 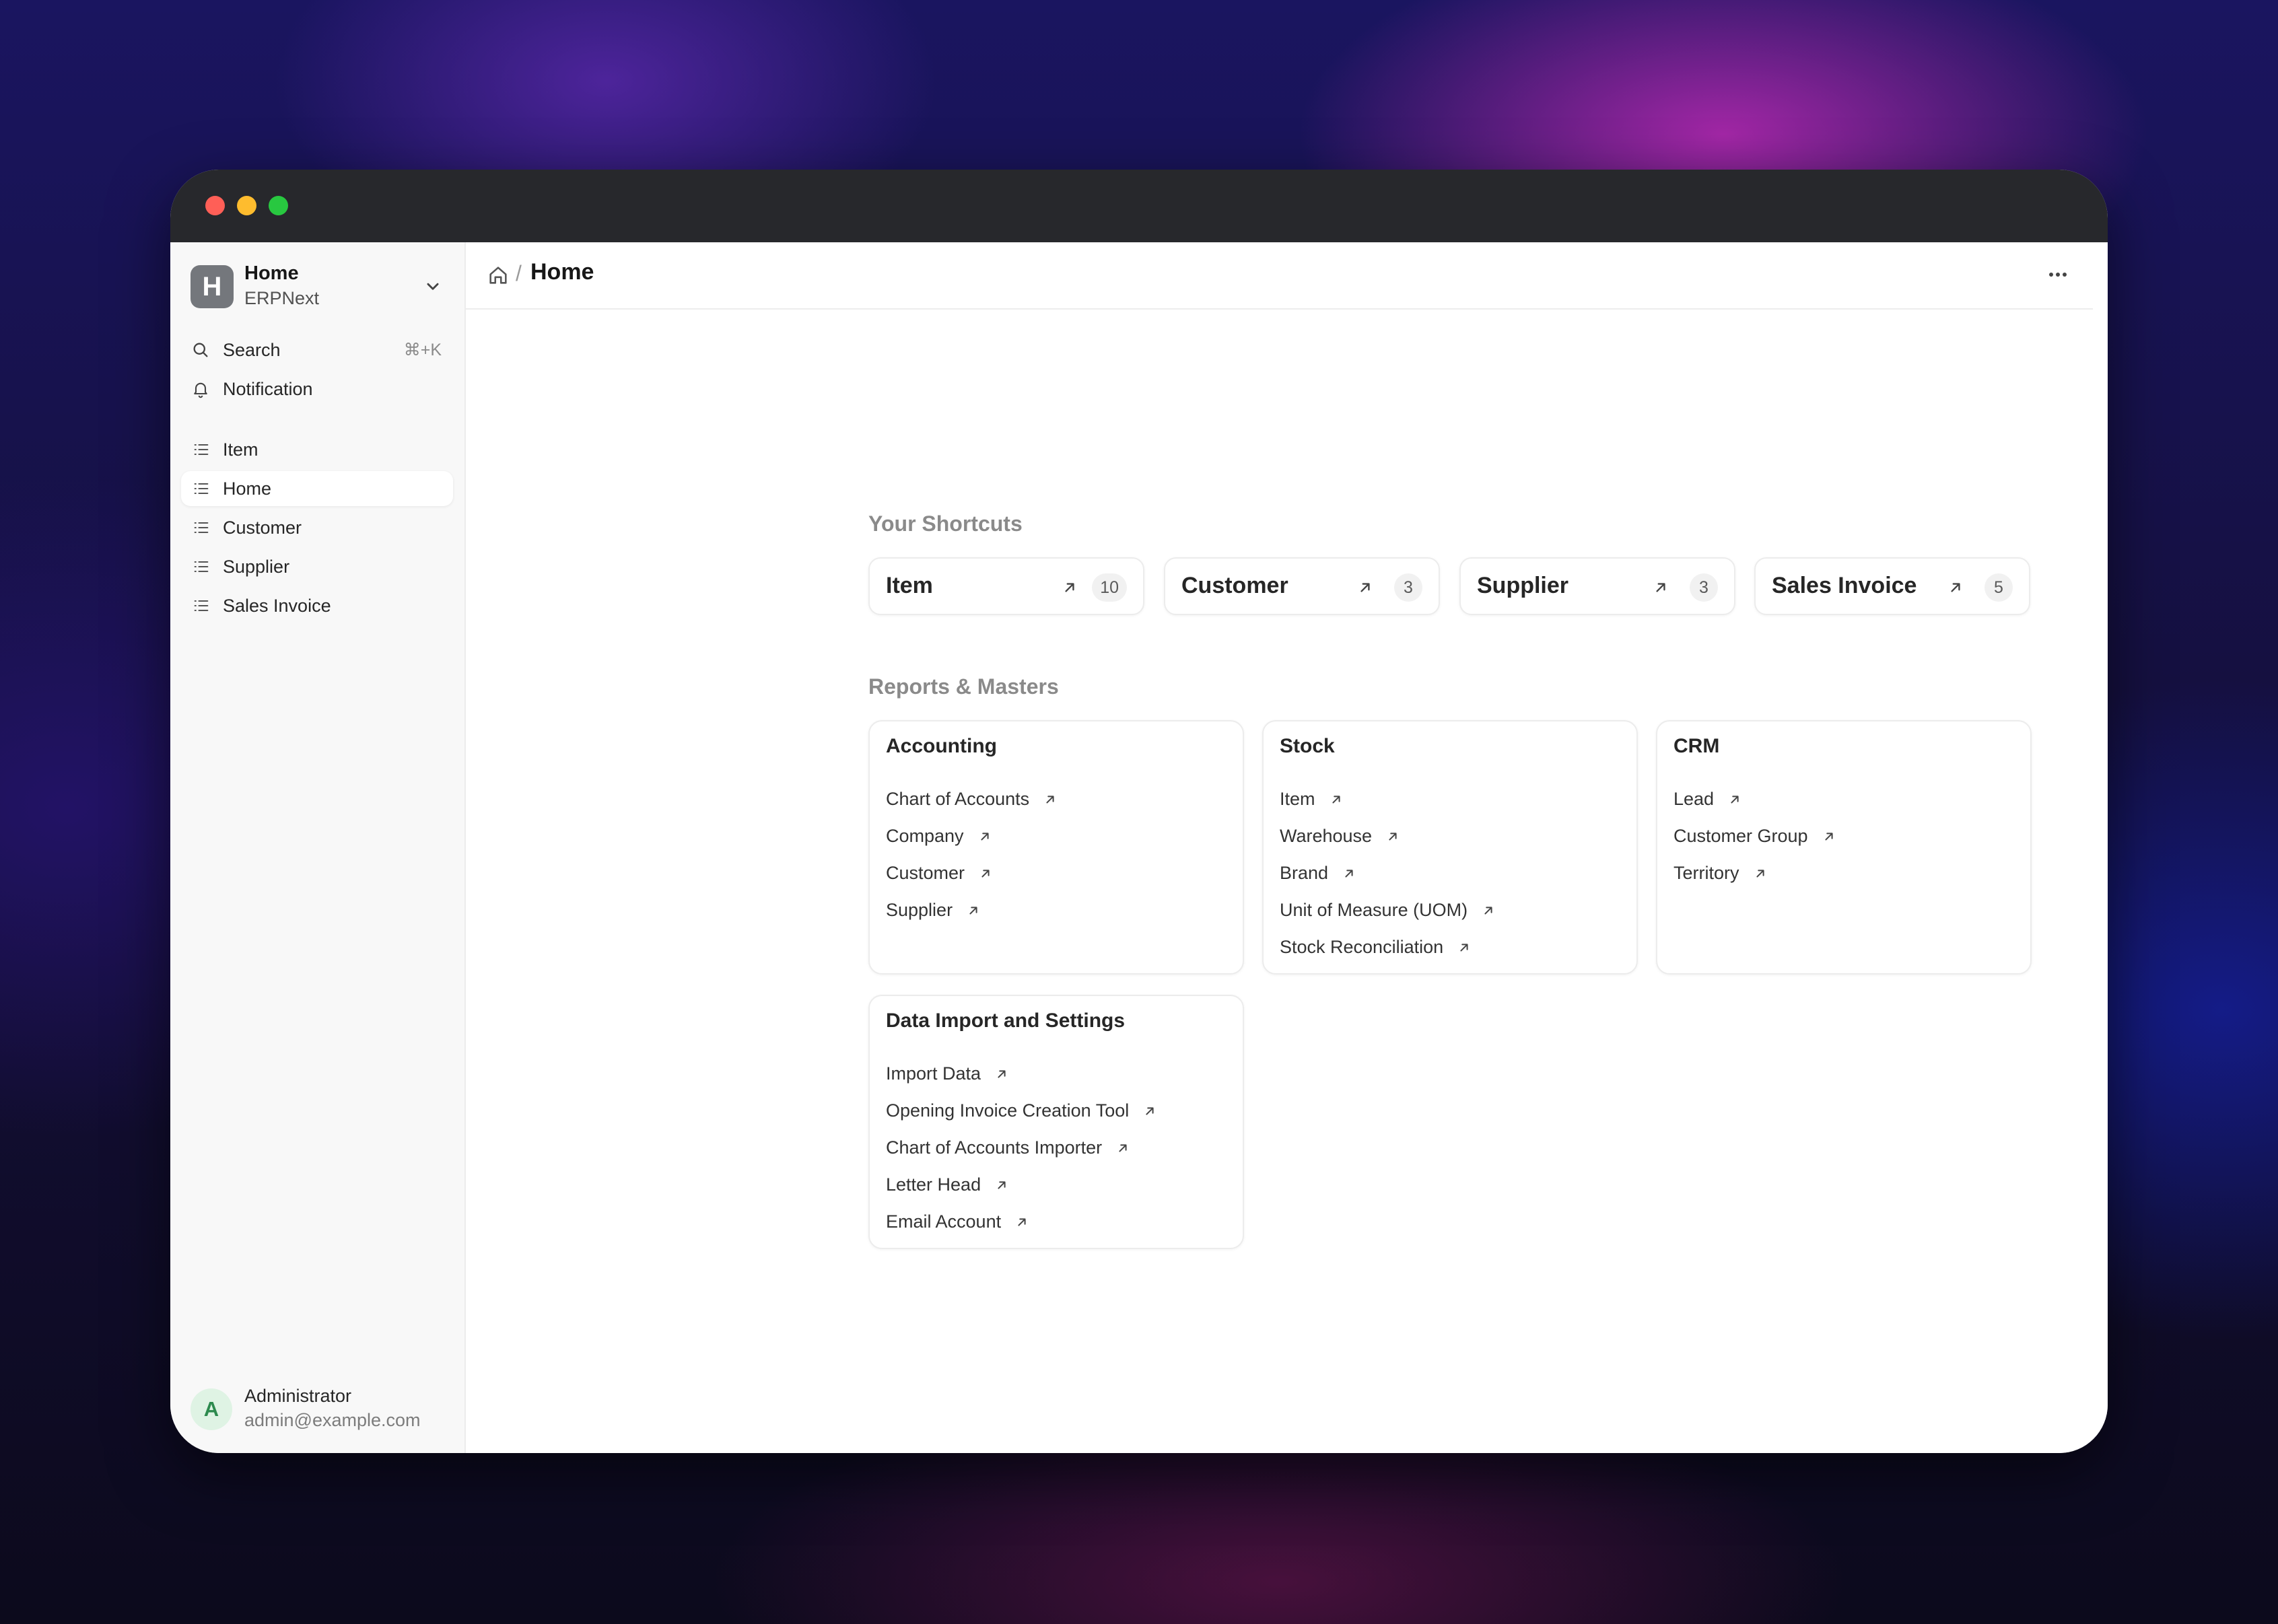 I want to click on breadcrumb: / Home, so click(x=1279, y=276).